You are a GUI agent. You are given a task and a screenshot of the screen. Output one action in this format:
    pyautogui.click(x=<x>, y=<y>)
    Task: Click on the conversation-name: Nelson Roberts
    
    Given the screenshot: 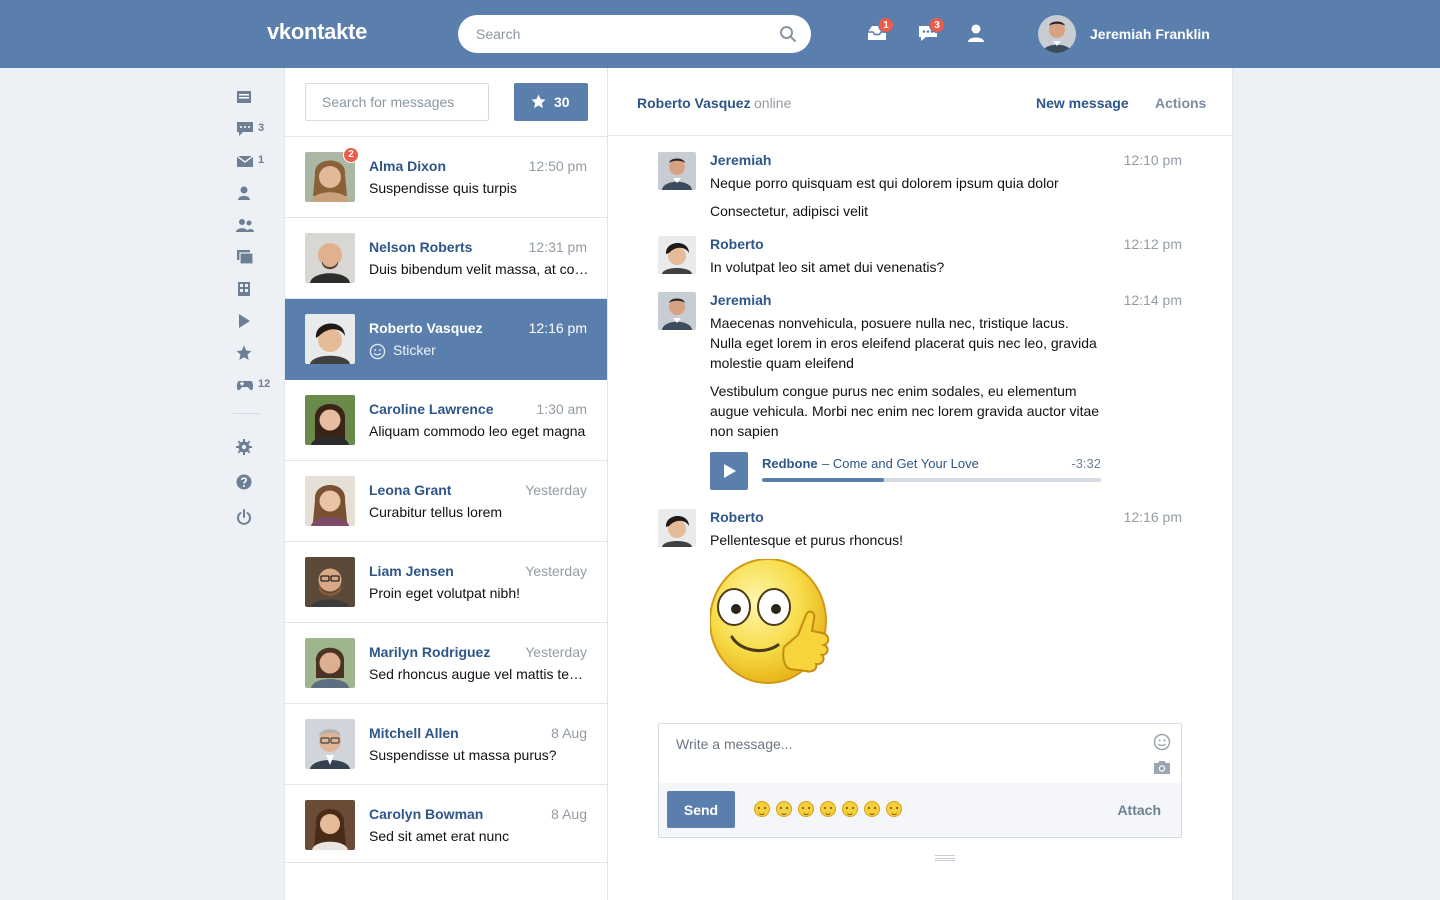 What is the action you would take?
    pyautogui.click(x=421, y=247)
    